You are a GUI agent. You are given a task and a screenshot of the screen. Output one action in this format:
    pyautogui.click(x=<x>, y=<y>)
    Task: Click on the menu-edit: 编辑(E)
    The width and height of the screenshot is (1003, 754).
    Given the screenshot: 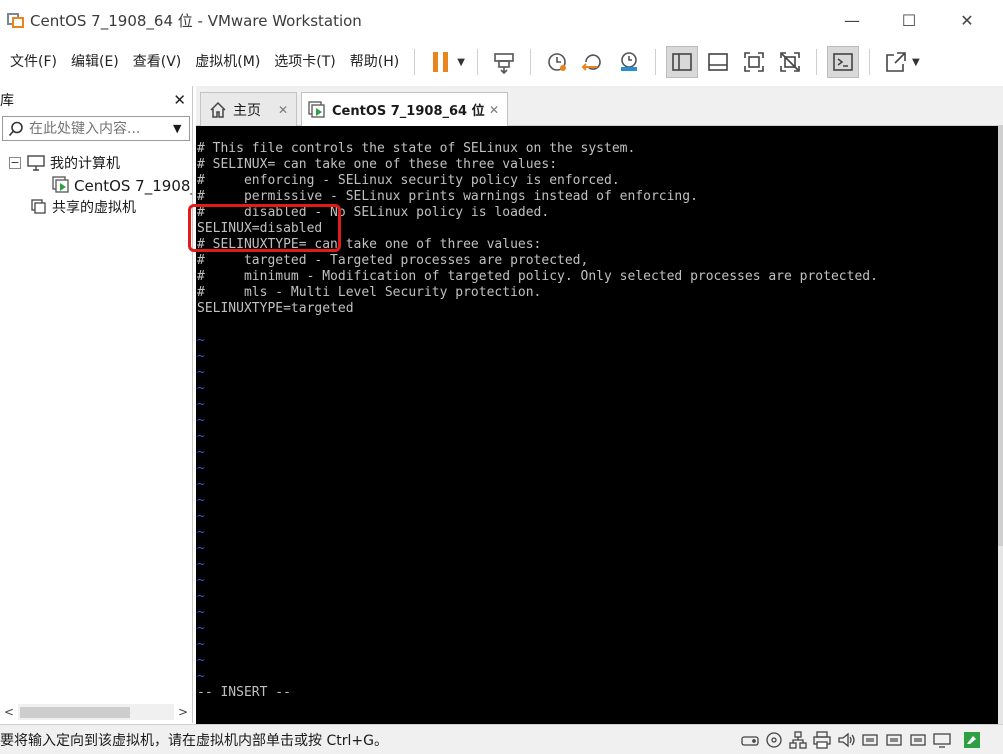 What is the action you would take?
    pyautogui.click(x=95, y=62)
    